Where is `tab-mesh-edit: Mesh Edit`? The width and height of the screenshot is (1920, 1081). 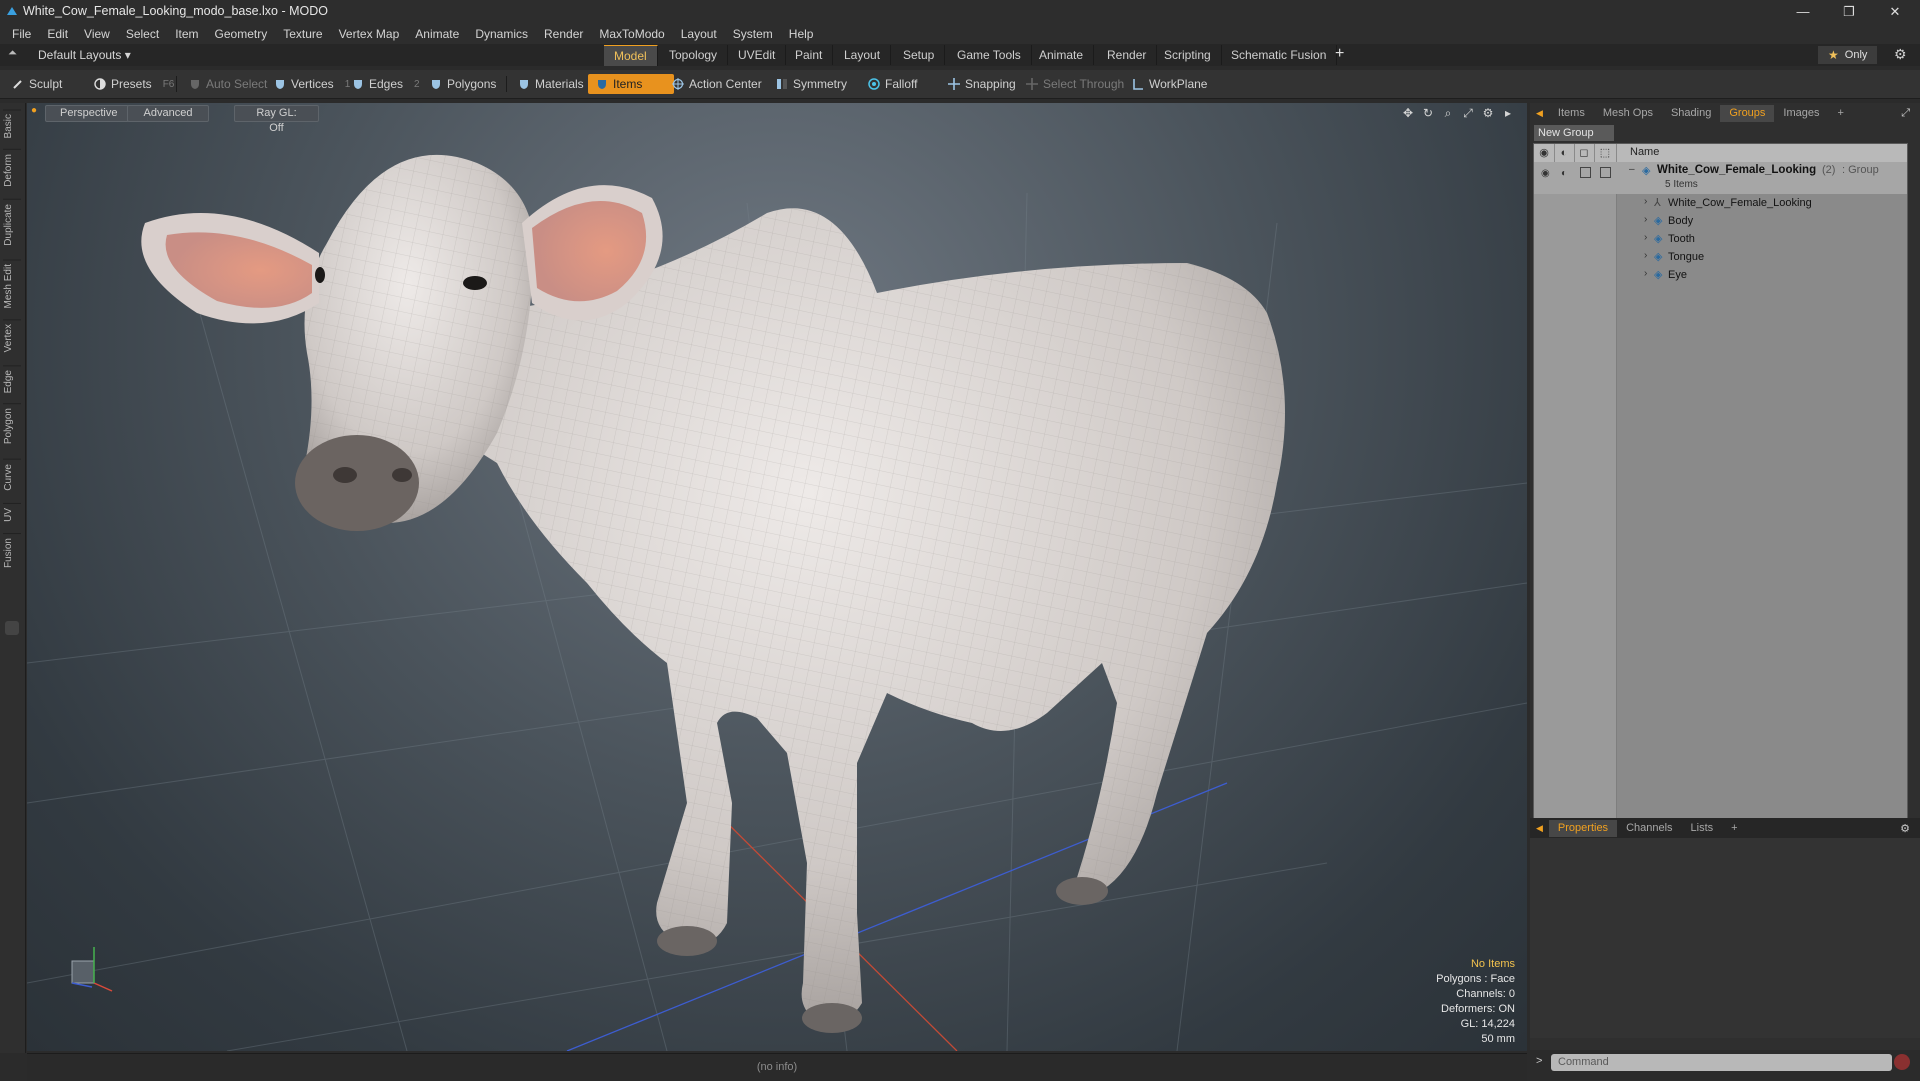 tab-mesh-edit: Mesh Edit is located at coordinates (12, 286).